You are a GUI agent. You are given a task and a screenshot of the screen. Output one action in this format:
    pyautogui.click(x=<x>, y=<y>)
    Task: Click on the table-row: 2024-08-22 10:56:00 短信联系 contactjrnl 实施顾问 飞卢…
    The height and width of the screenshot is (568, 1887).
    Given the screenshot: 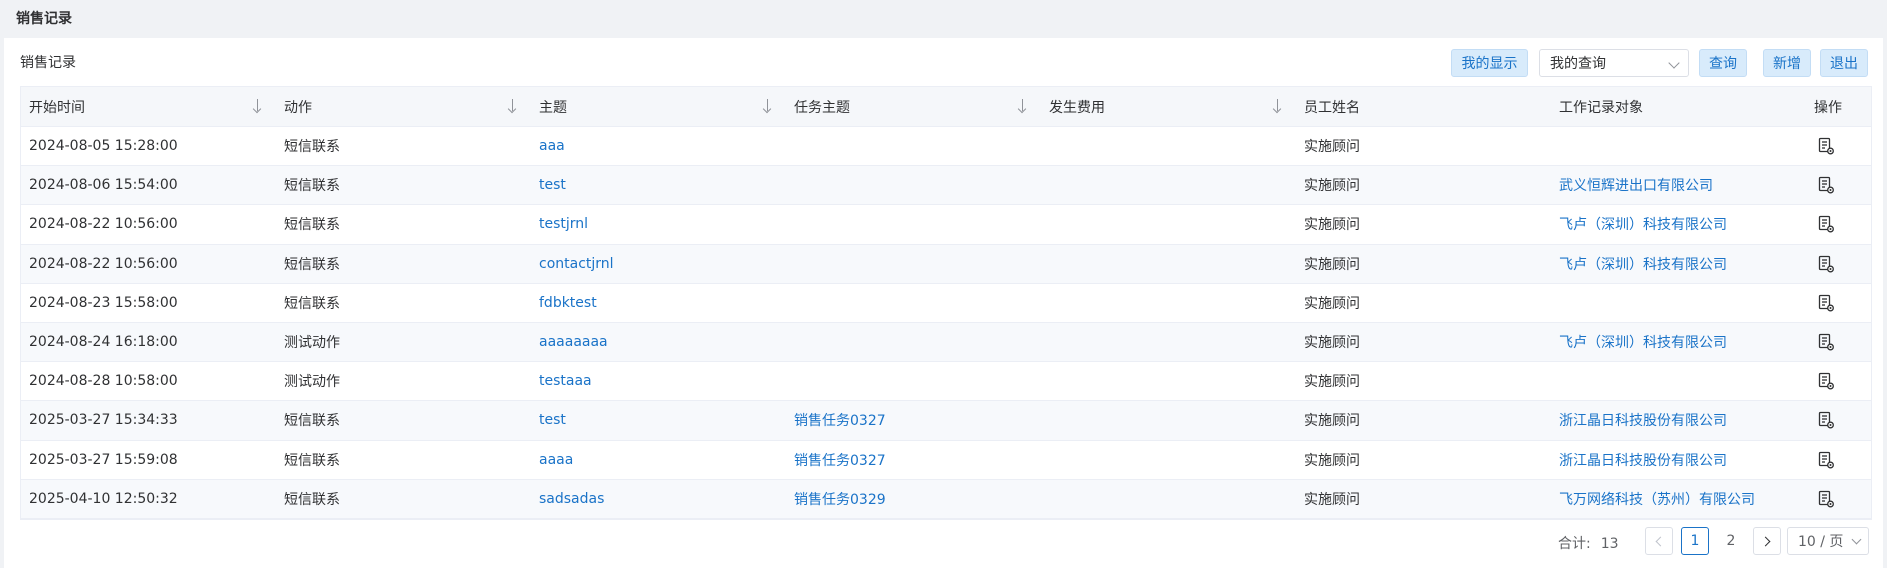 What is the action you would take?
    pyautogui.click(x=947, y=264)
    